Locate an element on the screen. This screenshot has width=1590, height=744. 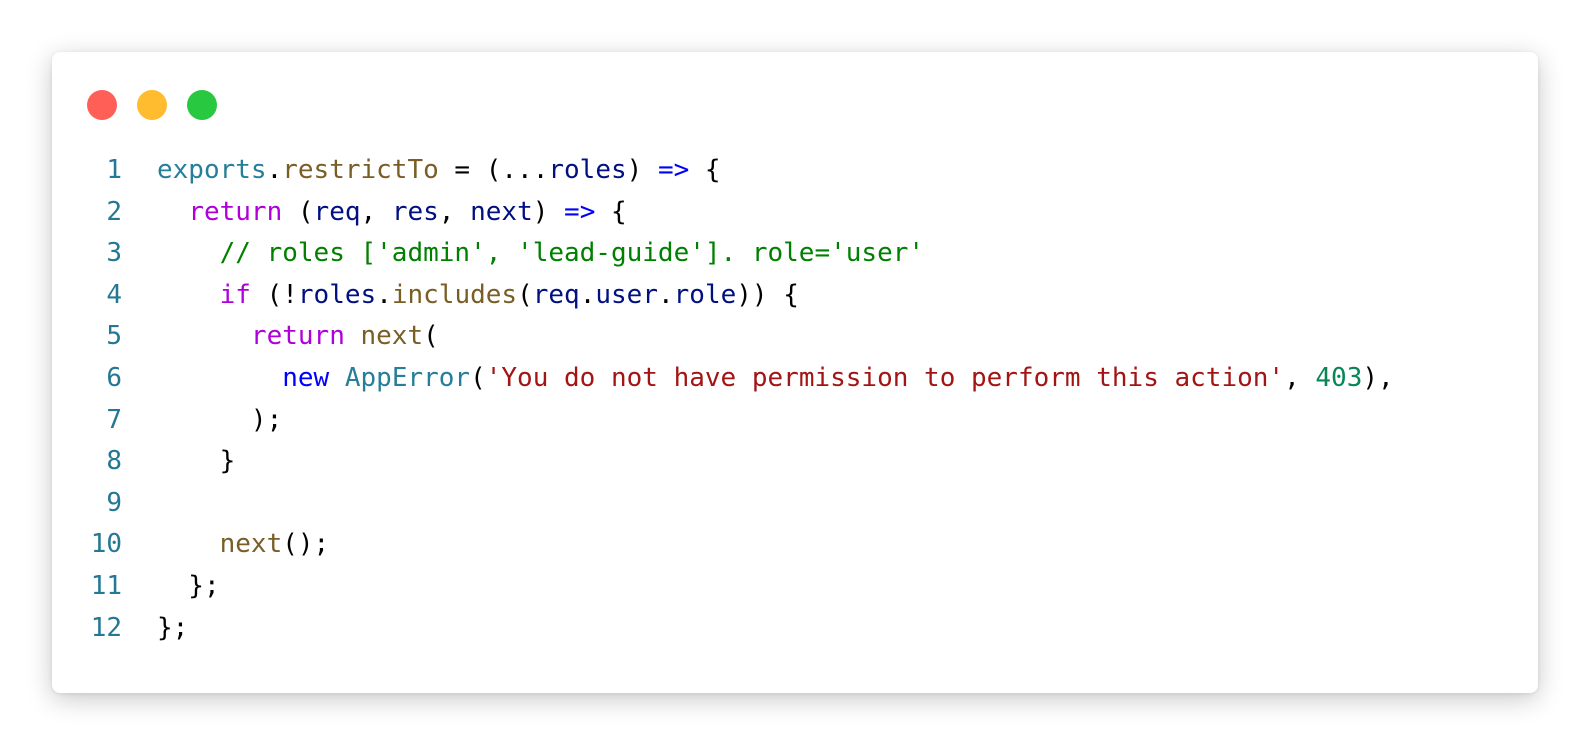
close-dot-icon is located at coordinates (102, 105).